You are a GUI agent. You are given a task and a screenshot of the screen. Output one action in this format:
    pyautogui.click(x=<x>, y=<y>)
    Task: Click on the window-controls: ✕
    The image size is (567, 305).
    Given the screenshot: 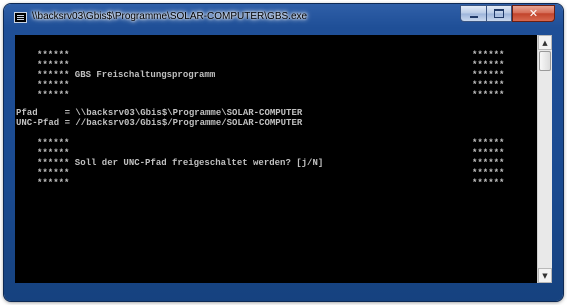 What is the action you would take?
    pyautogui.click(x=507, y=14)
    